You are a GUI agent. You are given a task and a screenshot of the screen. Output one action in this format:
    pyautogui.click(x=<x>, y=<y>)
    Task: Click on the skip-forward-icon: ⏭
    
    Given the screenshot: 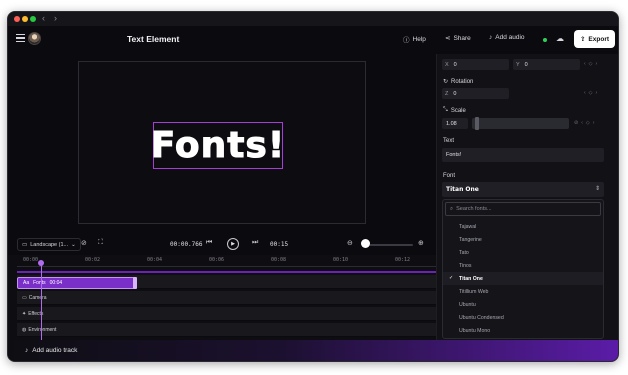 What is the action you would take?
    pyautogui.click(x=255, y=243)
    